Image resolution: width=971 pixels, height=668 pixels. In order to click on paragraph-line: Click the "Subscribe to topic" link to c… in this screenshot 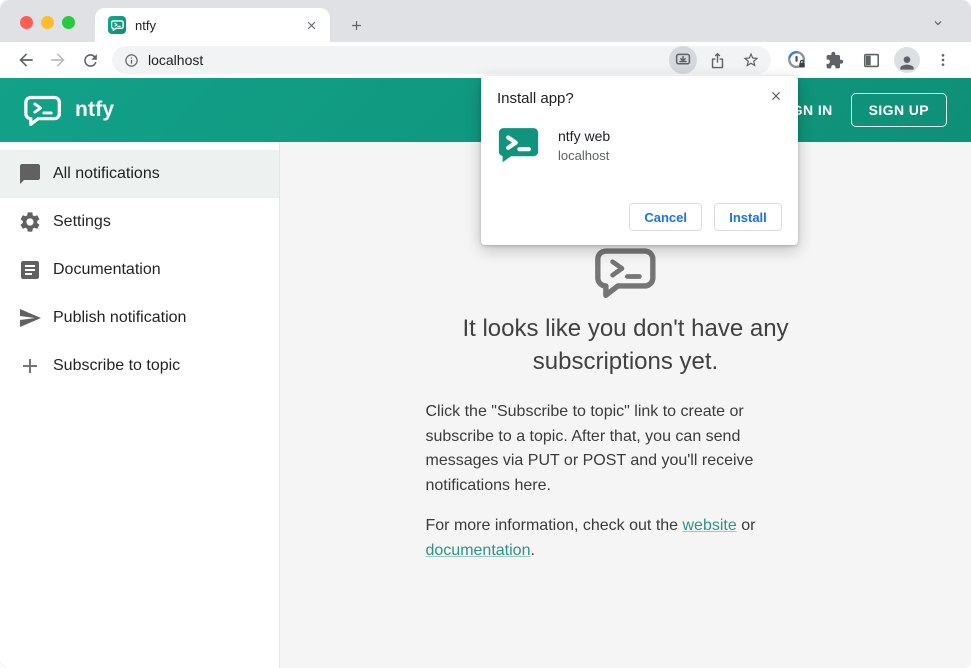, I will do `click(584, 411)`.